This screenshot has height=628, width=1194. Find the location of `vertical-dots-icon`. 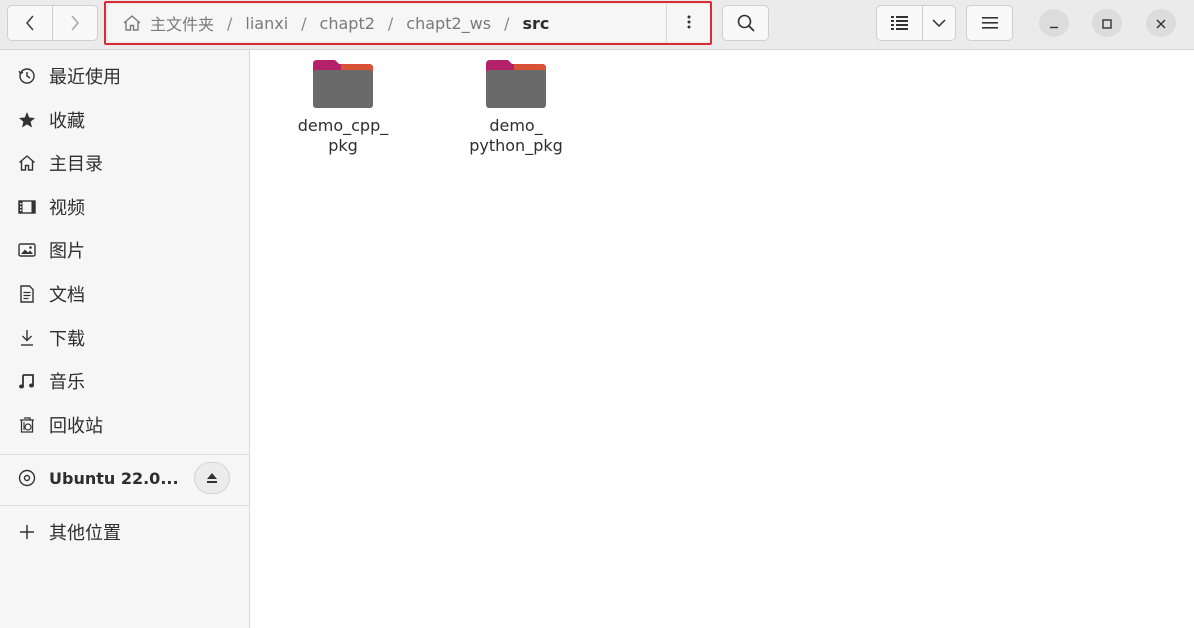

vertical-dots-icon is located at coordinates (689, 23).